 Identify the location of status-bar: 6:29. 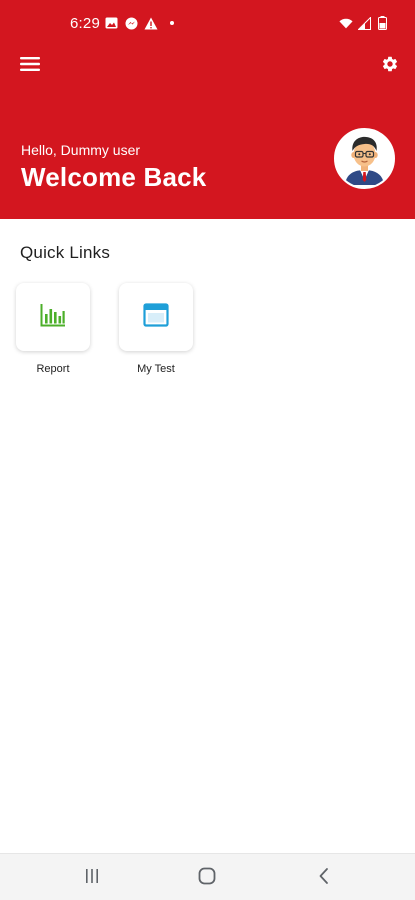
(207, 23).